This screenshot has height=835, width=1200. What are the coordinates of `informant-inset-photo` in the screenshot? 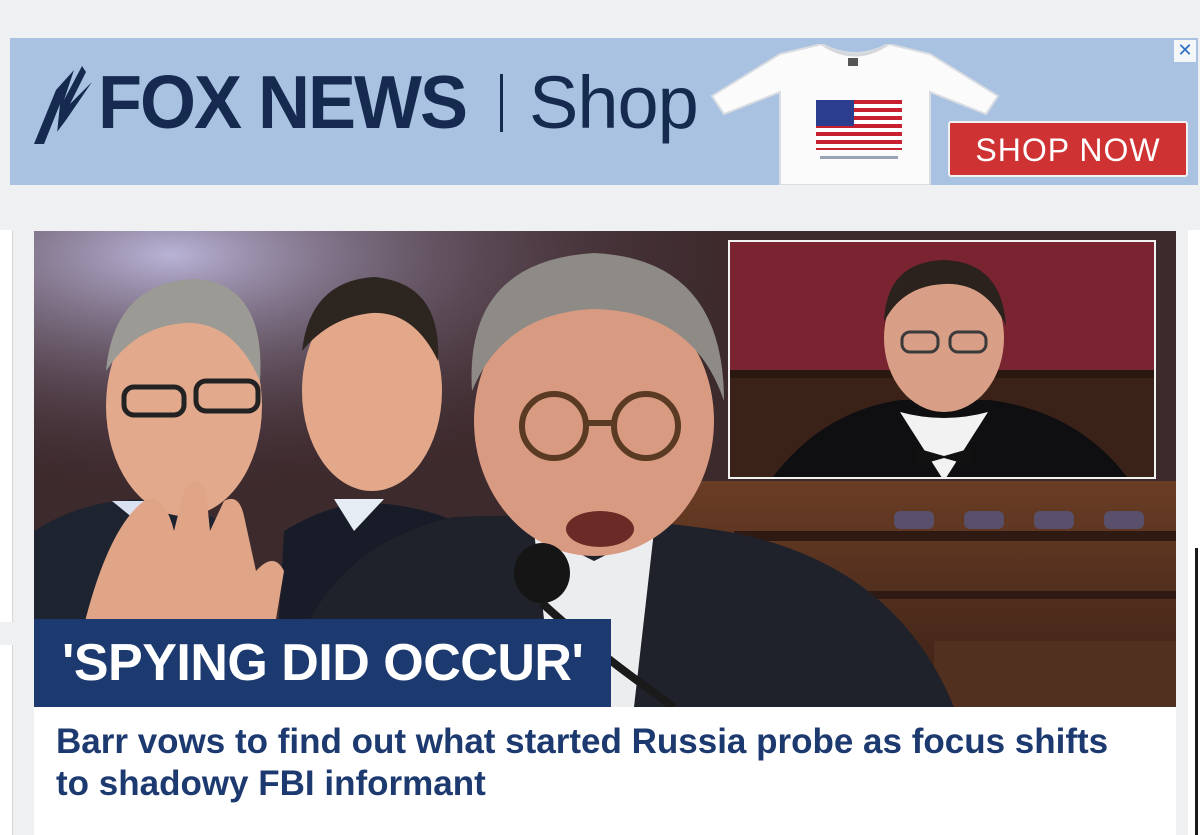 It's located at (942, 359).